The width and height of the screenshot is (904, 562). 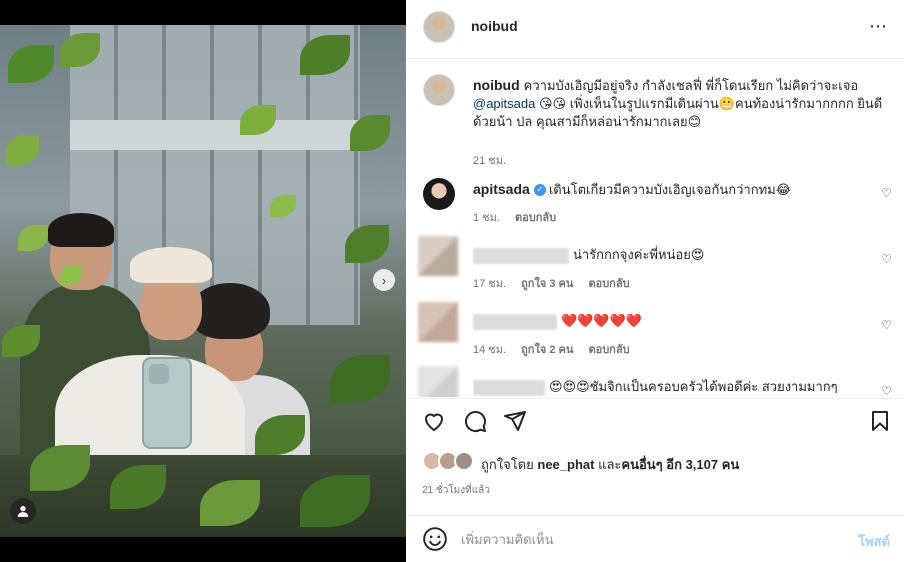 What do you see at coordinates (668, 255) in the screenshot?
I see `comment-text: น่ารักกกจุงค่ะพี่หน่อย😍` at bounding box center [668, 255].